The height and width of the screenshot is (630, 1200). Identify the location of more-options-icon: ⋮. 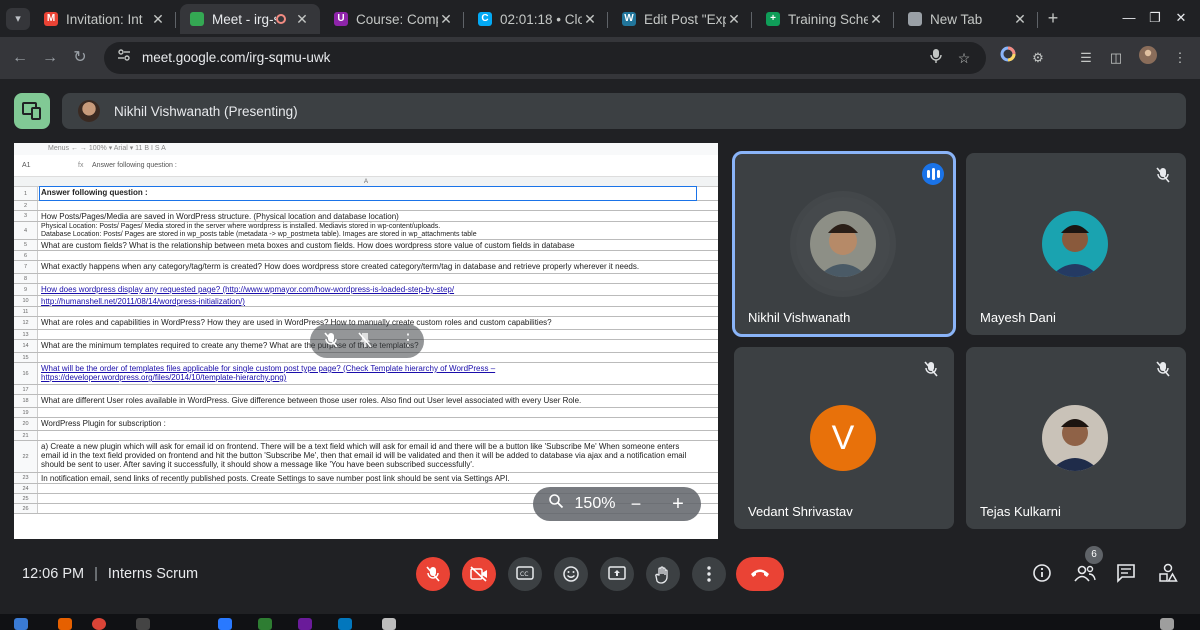
(408, 340).